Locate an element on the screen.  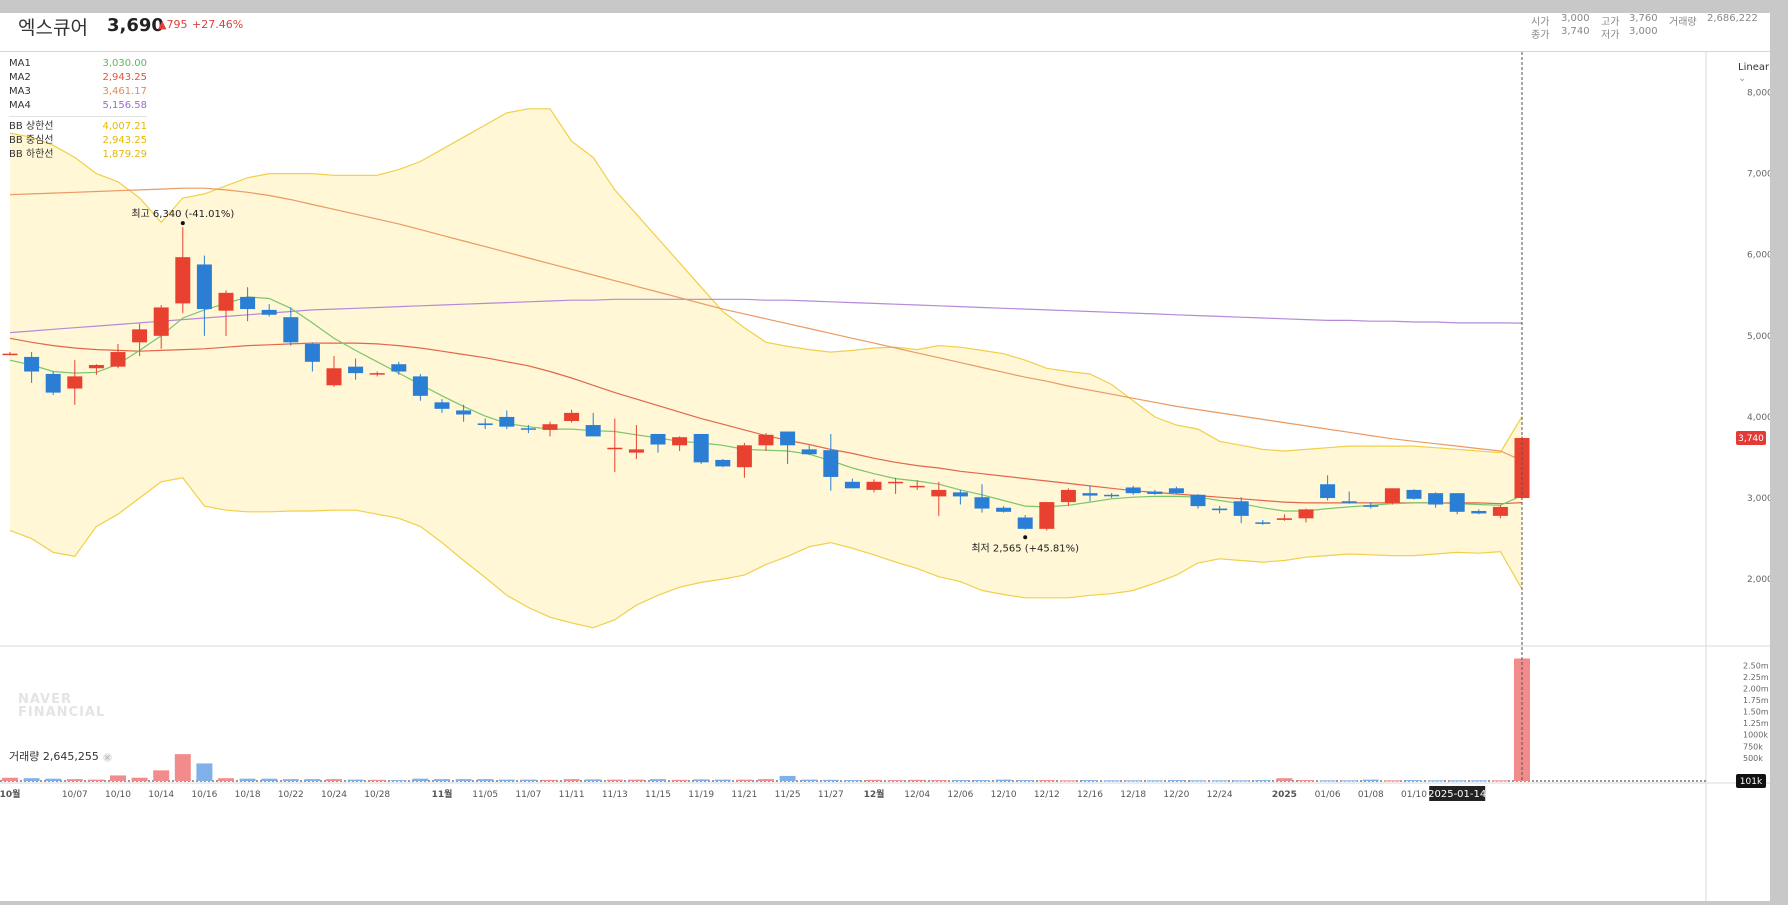
volume-tick-label: 2.25m is located at coordinates (1756, 677).